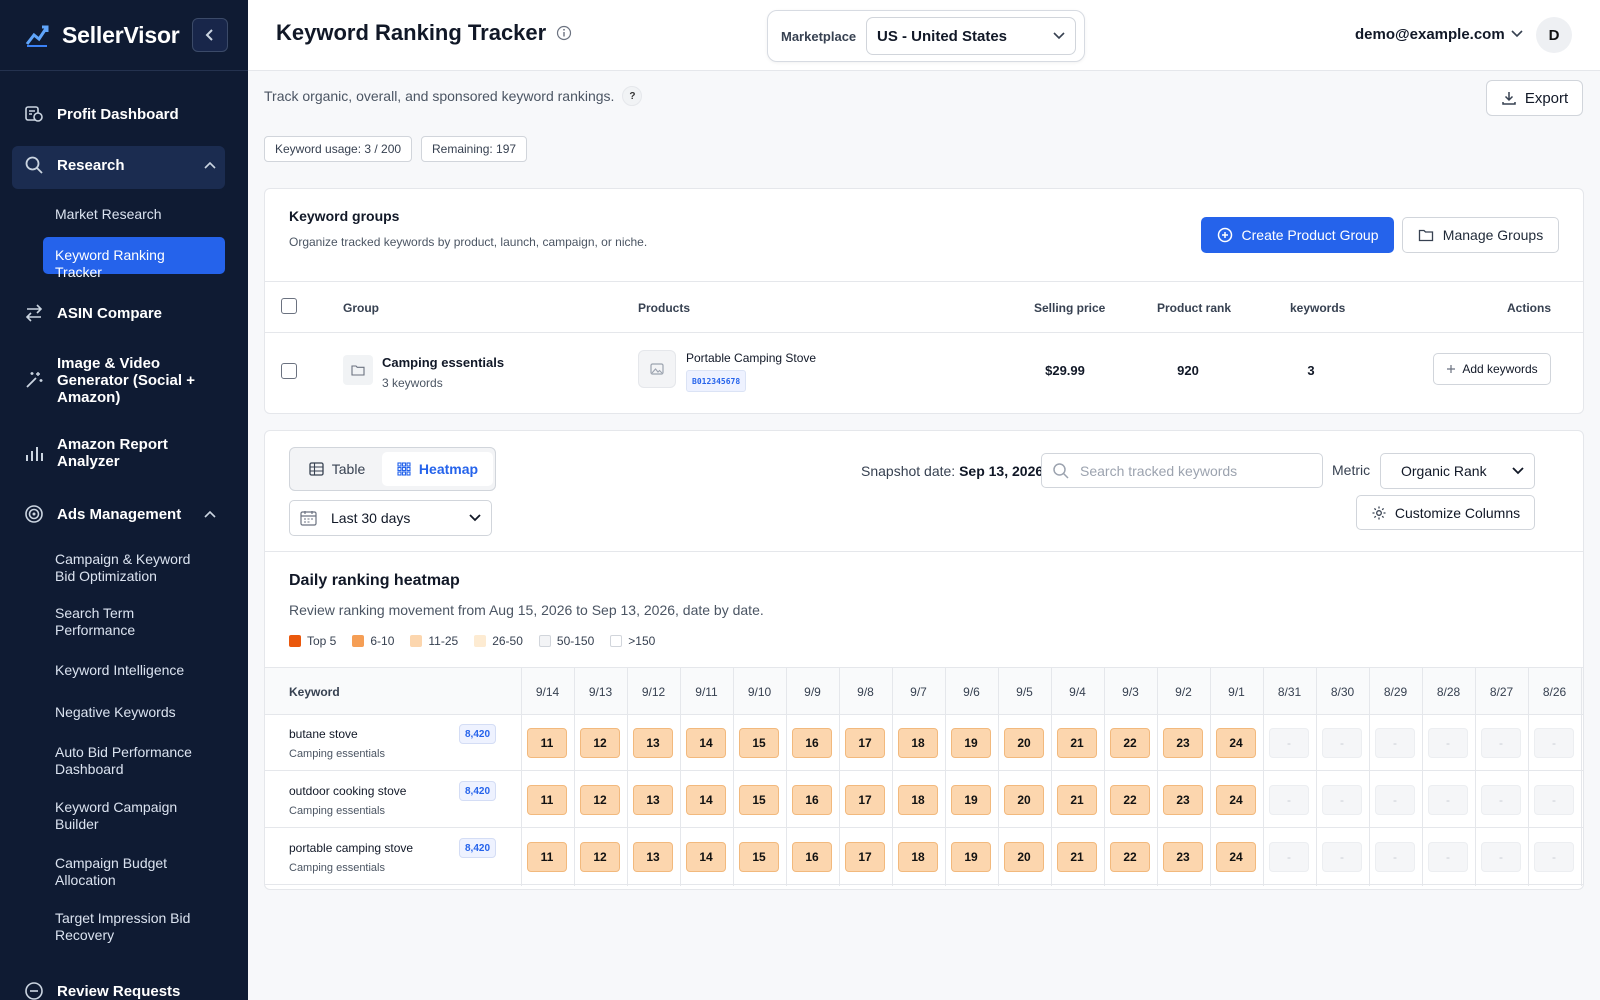  What do you see at coordinates (1554, 35) in the screenshot?
I see `avatar: D` at bounding box center [1554, 35].